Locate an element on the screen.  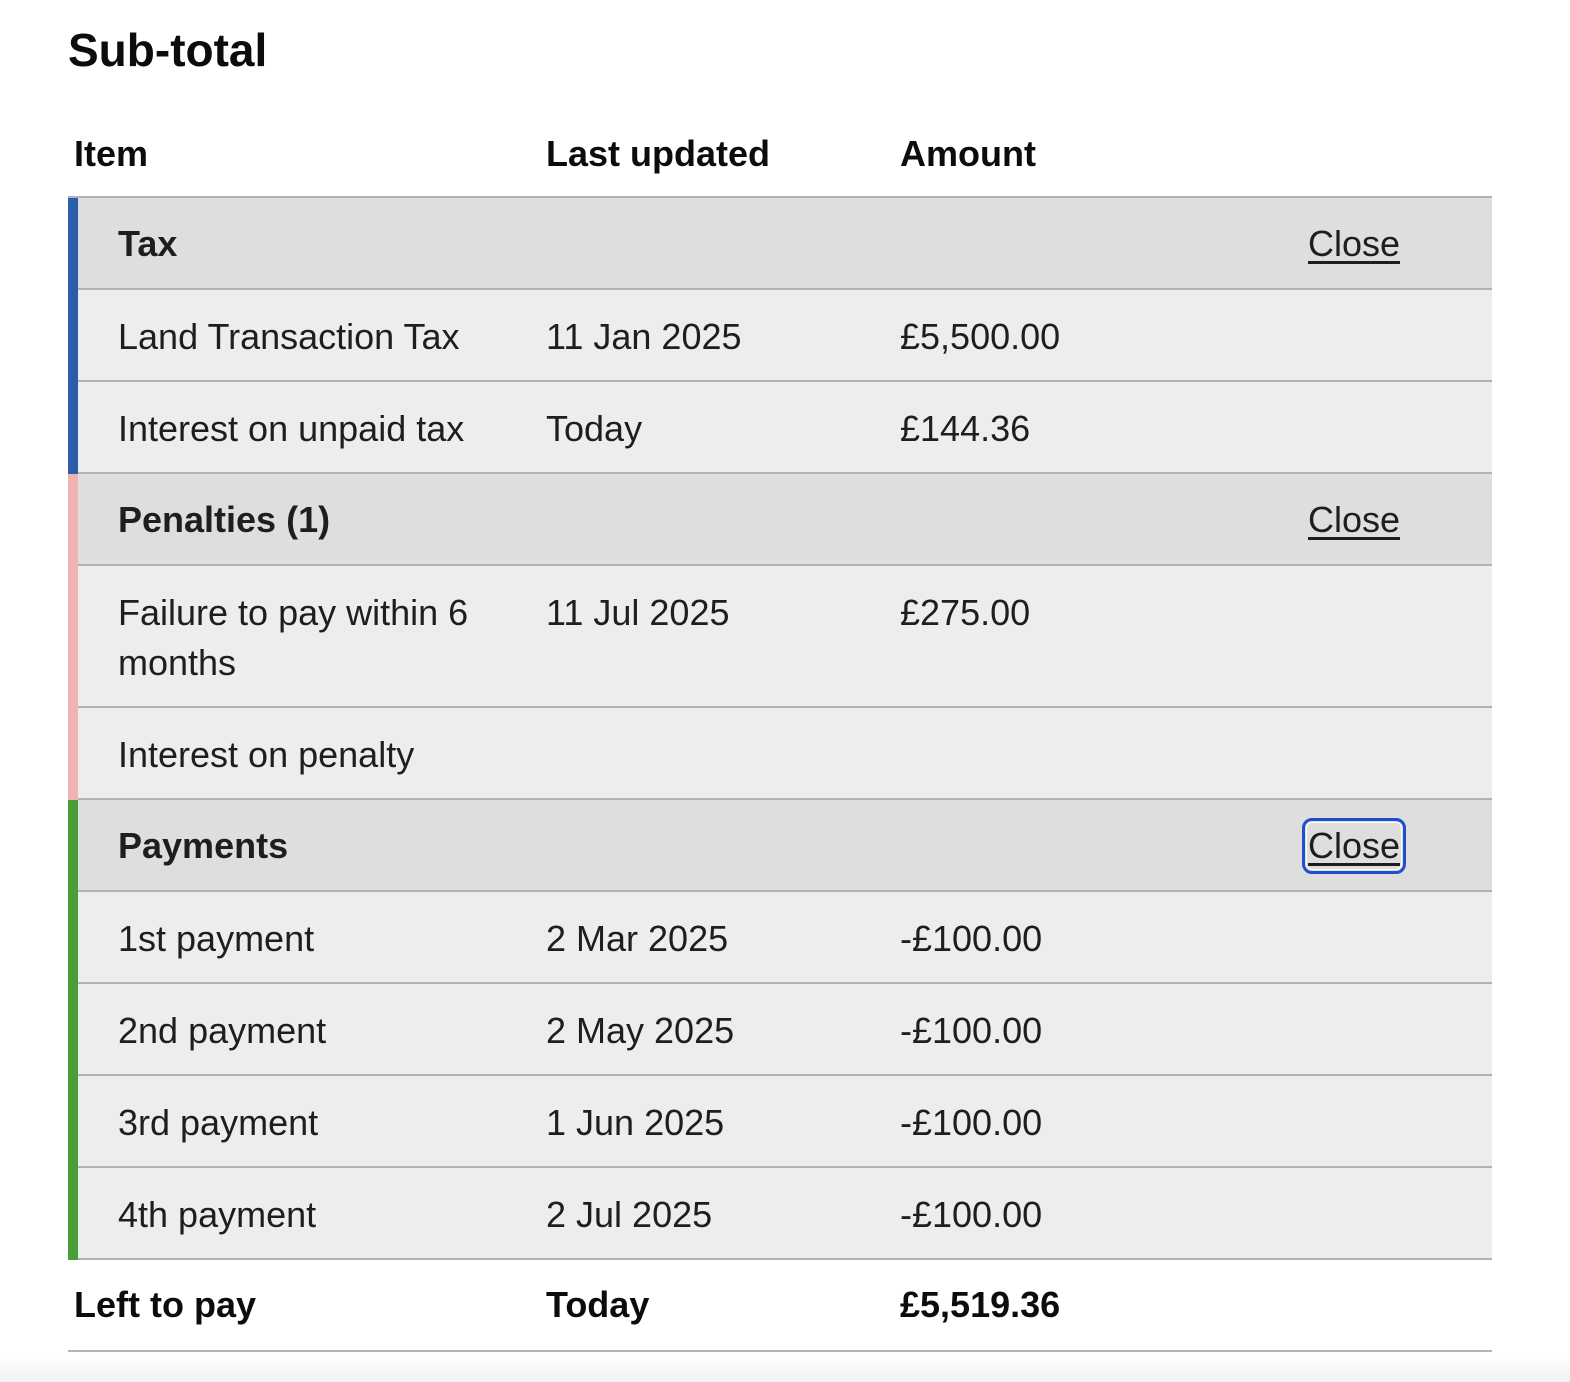
total-label: Left to pay is located at coordinates (165, 1304).